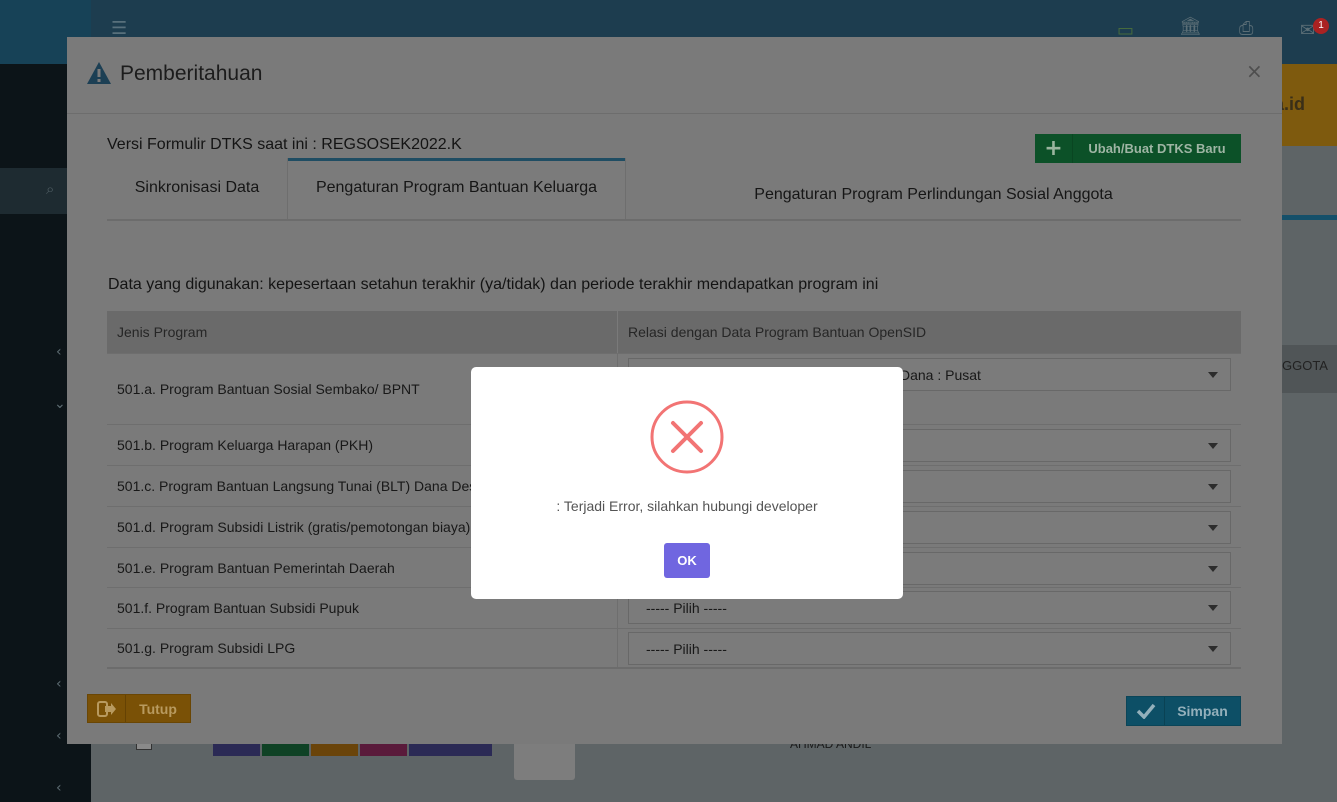 The width and height of the screenshot is (1337, 802). I want to click on select-value: Dana : Pusat, so click(940, 374).